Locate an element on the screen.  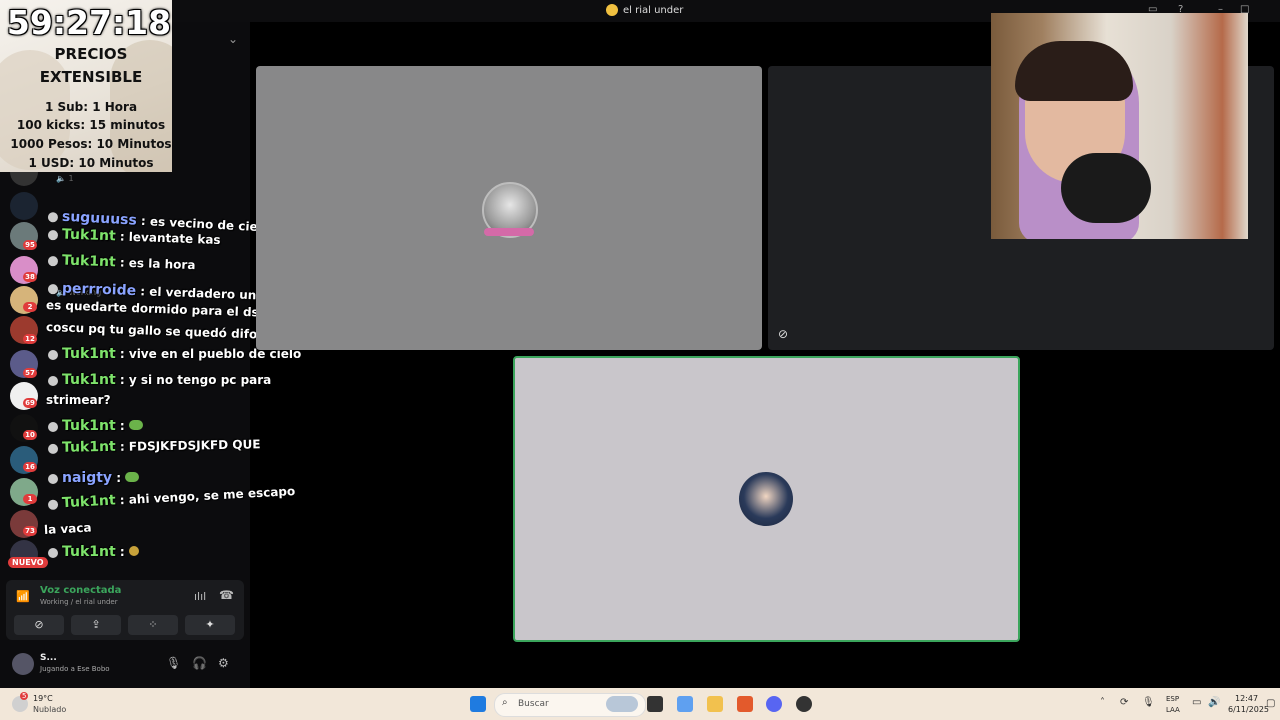
search-placeholder: Buscar is located at coordinates (533, 704).